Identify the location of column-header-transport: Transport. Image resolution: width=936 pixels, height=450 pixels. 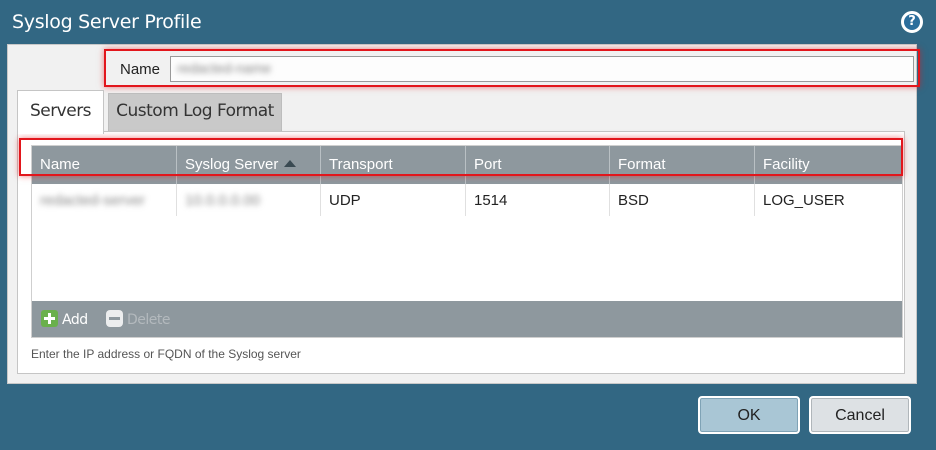
(393, 165).